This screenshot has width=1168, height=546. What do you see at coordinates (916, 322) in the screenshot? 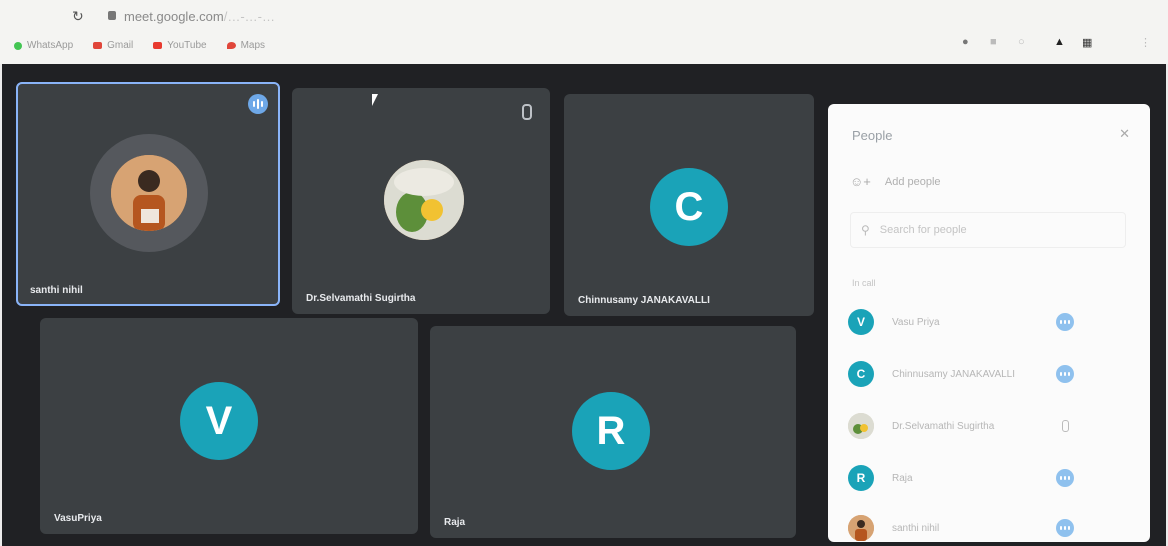
I see `participant-list-name: Vasu Priya` at bounding box center [916, 322].